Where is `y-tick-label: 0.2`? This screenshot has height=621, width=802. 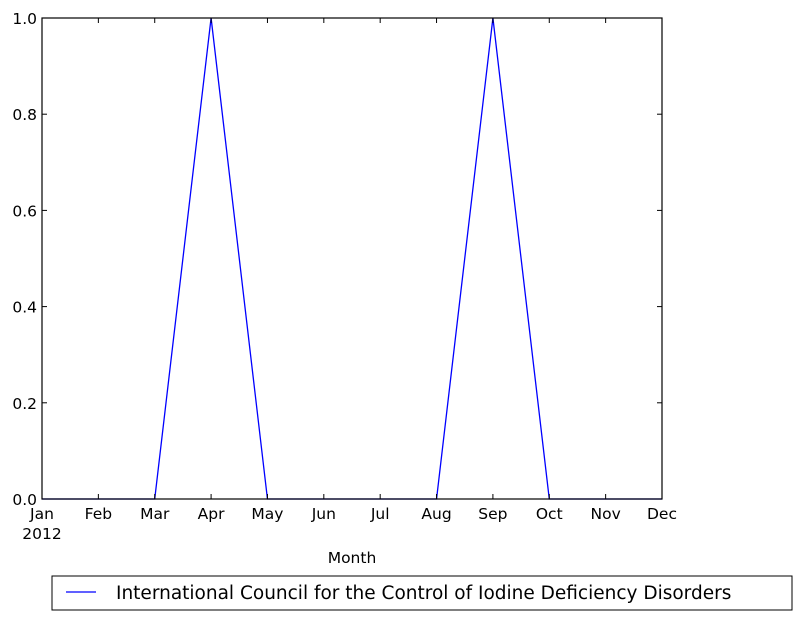
y-tick-label: 0.2 is located at coordinates (24, 404).